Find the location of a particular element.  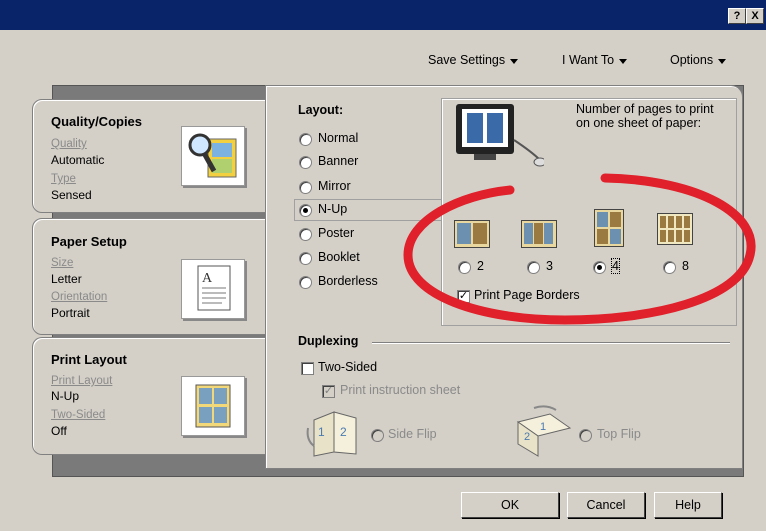

quality-label: Quality is located at coordinates (69, 144).